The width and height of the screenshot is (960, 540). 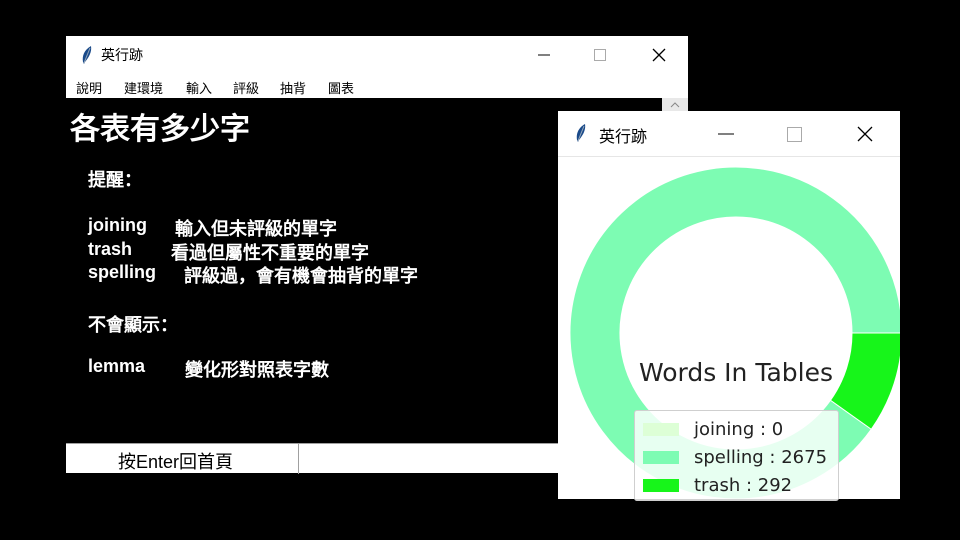 I want to click on title-bar: 英行跡, so click(x=377, y=55).